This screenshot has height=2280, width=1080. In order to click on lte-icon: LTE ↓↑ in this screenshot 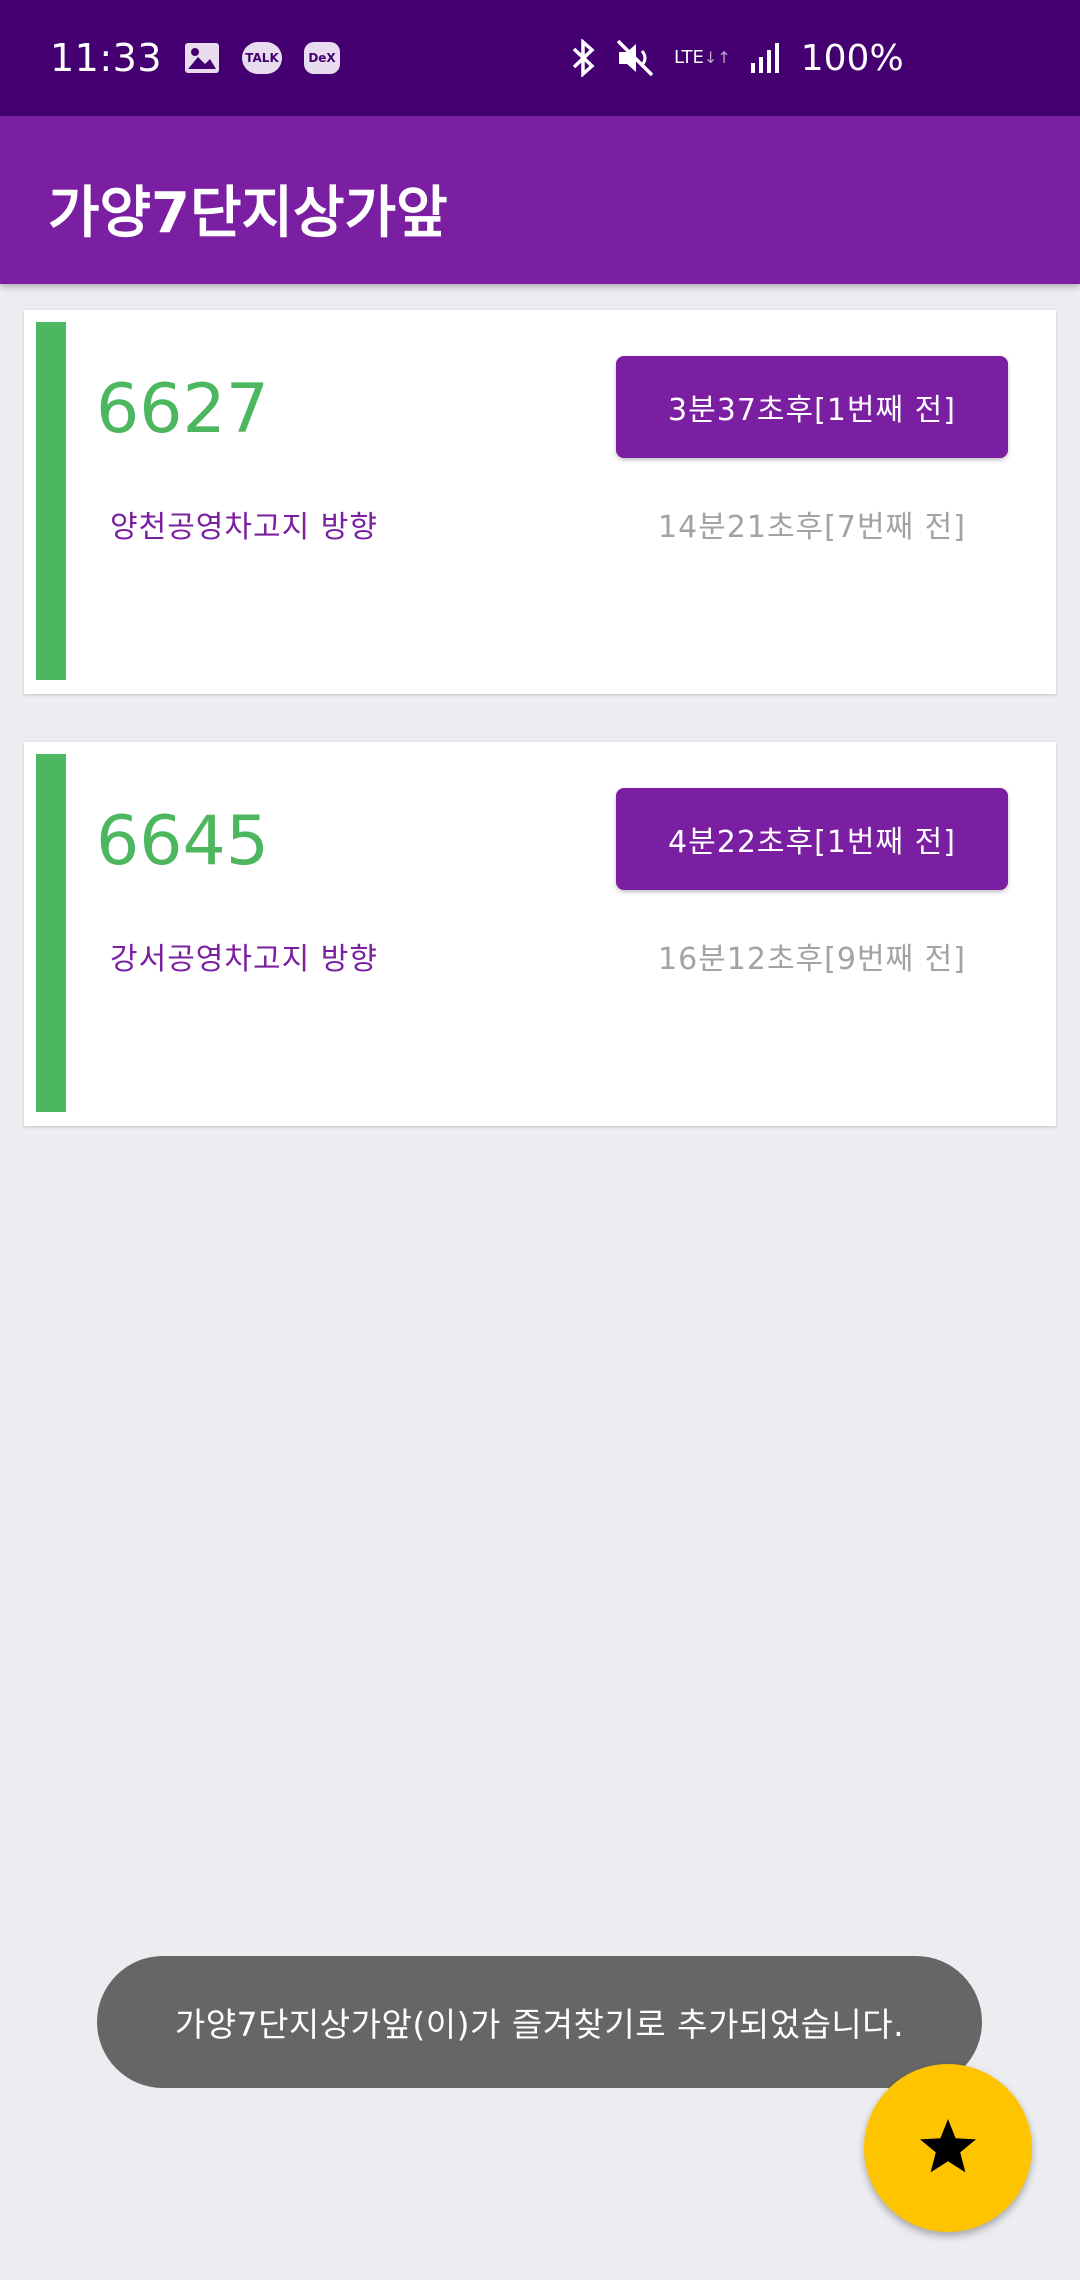, I will do `click(702, 58)`.